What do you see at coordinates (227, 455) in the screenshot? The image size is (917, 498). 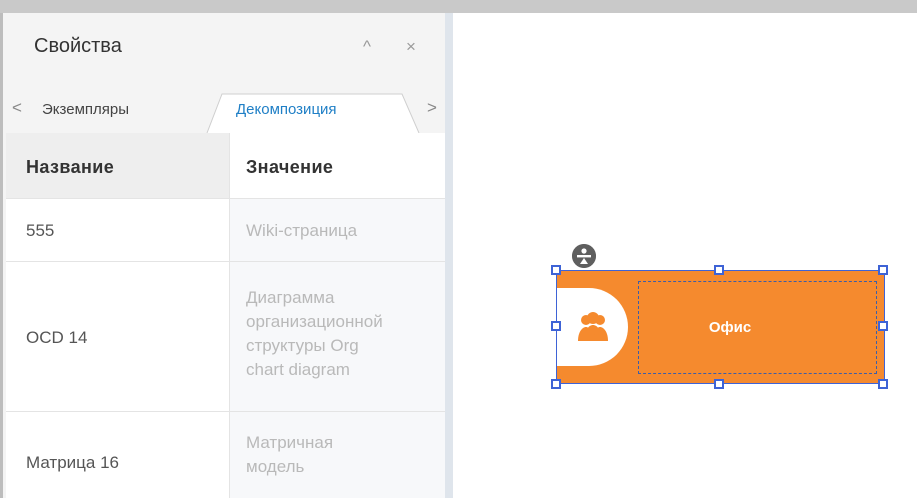 I see `table-row: Матрица 16 Матричная модель` at bounding box center [227, 455].